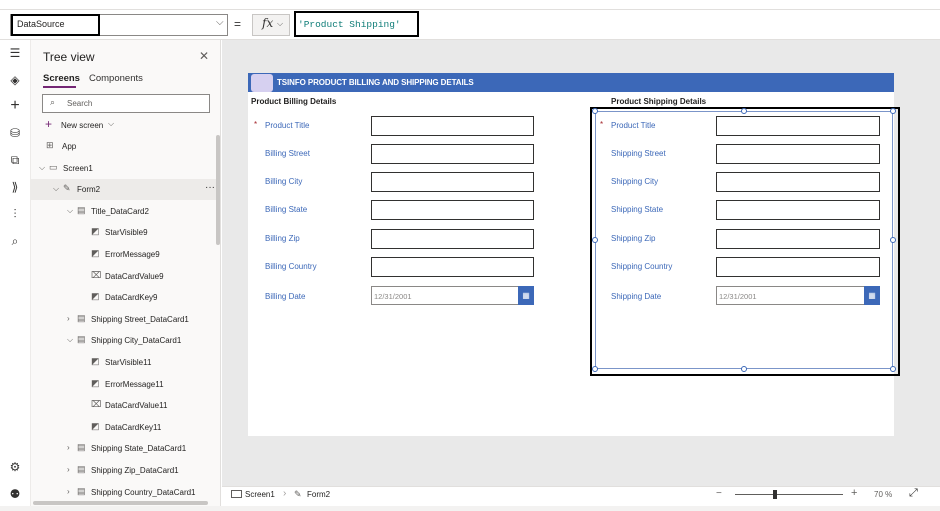  I want to click on settings-gear-icon: ⚙, so click(15, 467).